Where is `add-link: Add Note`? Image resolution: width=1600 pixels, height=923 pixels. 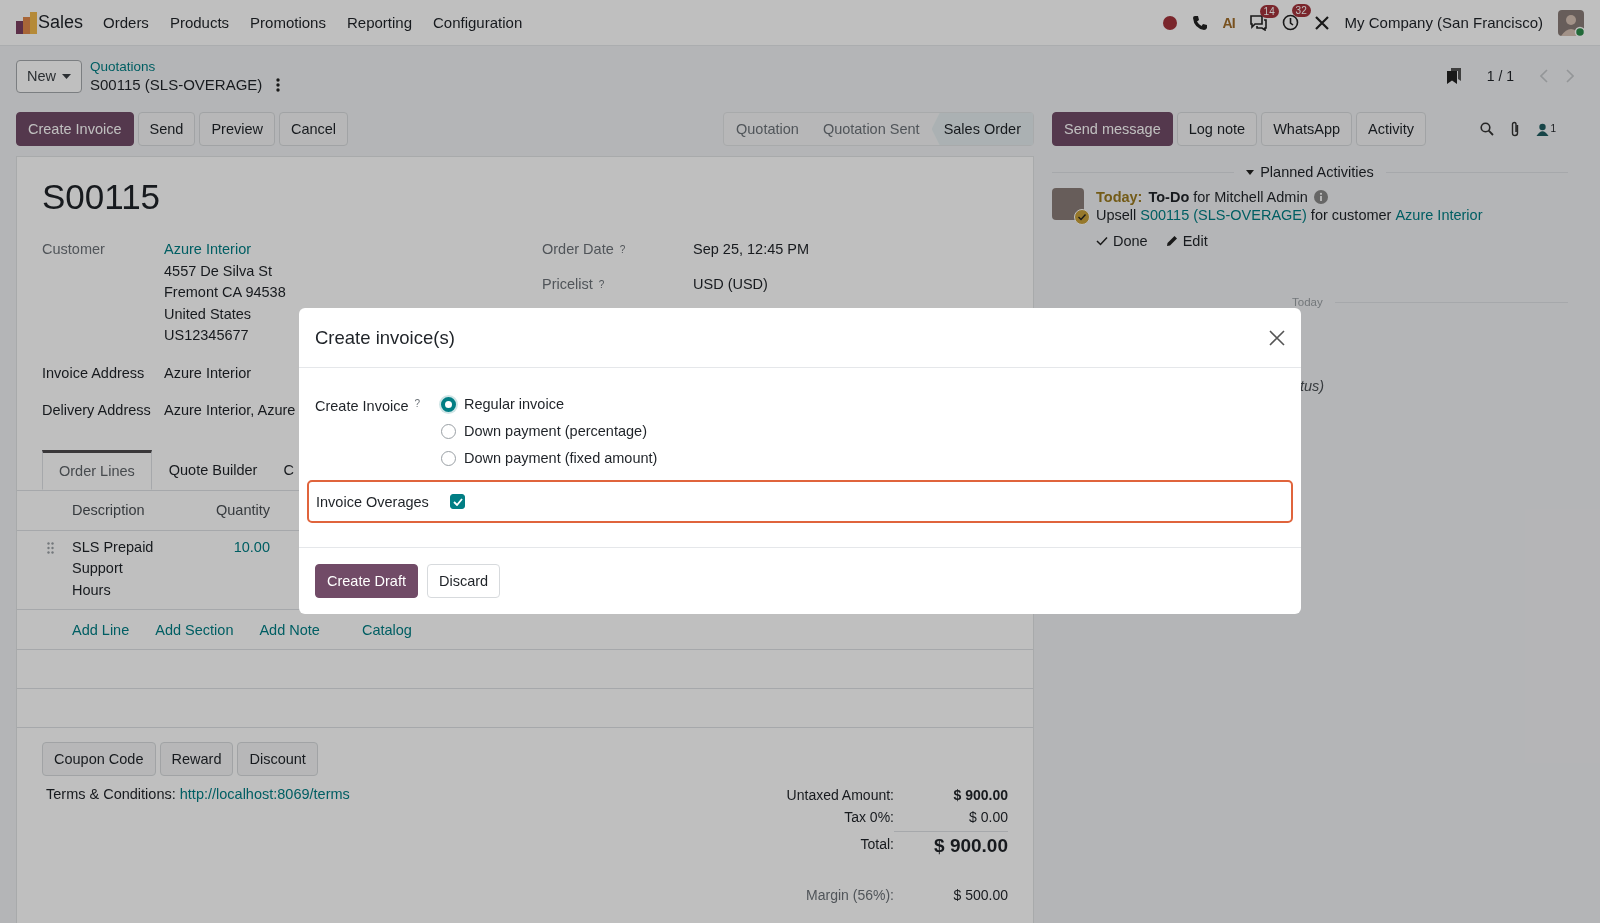
add-link: Add Note is located at coordinates (289, 629).